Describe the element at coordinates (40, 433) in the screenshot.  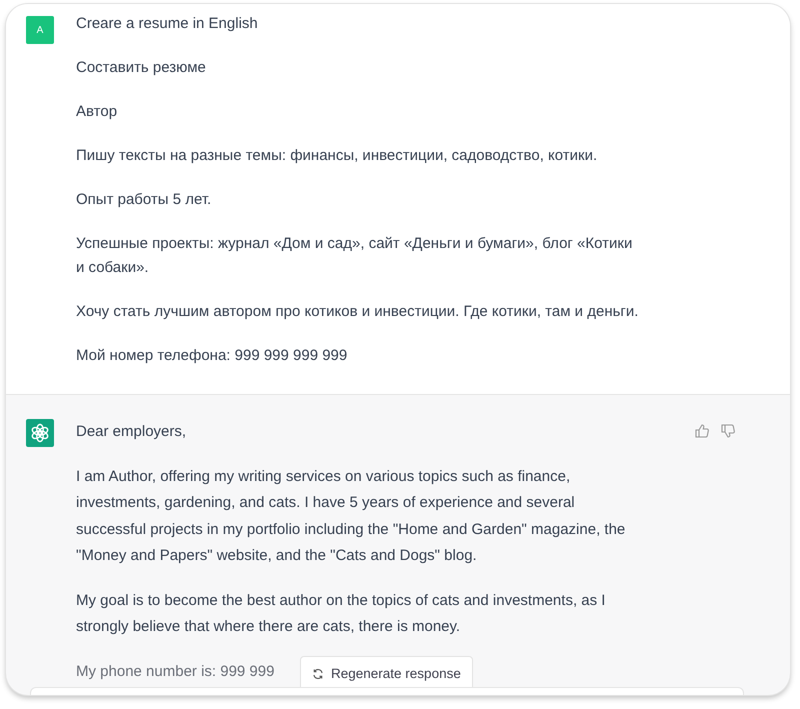
I see `assistant-logo-icon` at that location.